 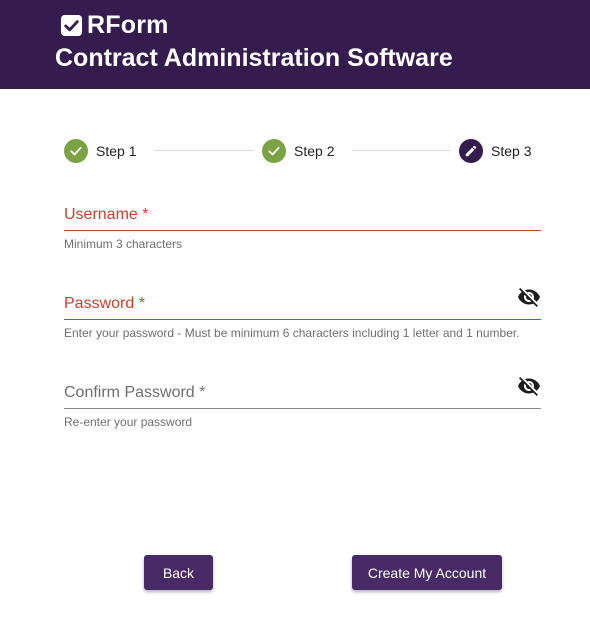 I want to click on step-2-complete, so click(x=274, y=150).